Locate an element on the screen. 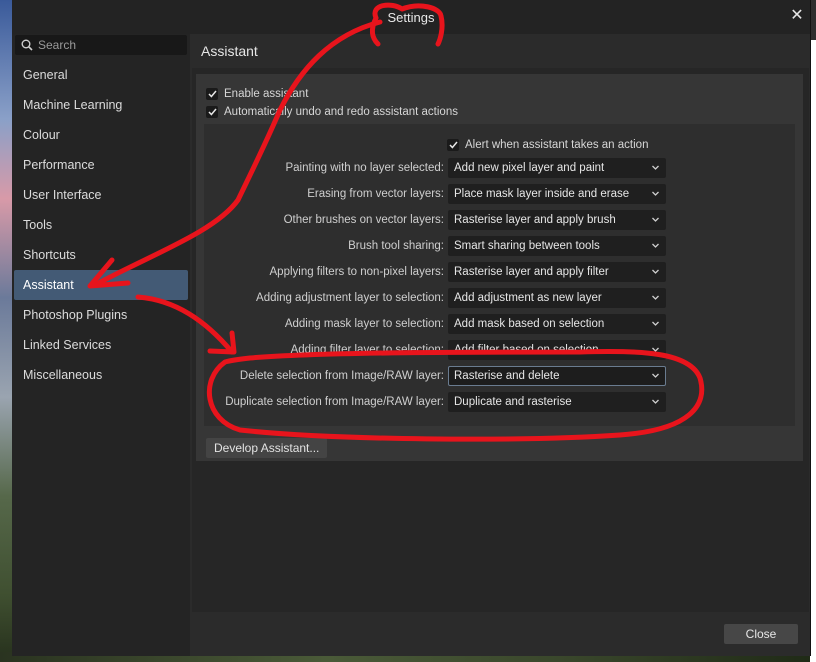  option-dropdown: Rasterise layer and apply brush is located at coordinates (557, 220).